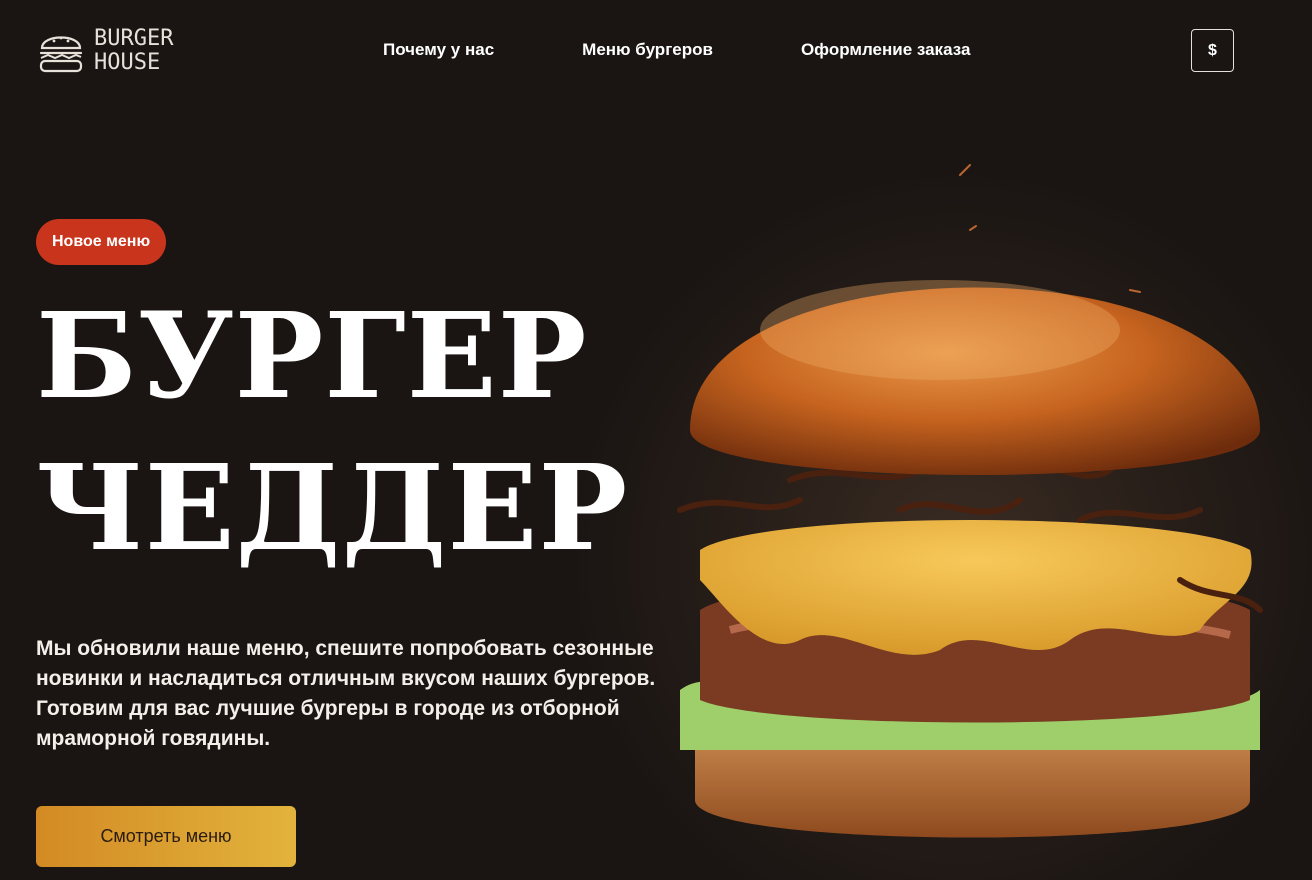 This screenshot has height=880, width=1312. What do you see at coordinates (61, 54) in the screenshot?
I see `burger-icon` at bounding box center [61, 54].